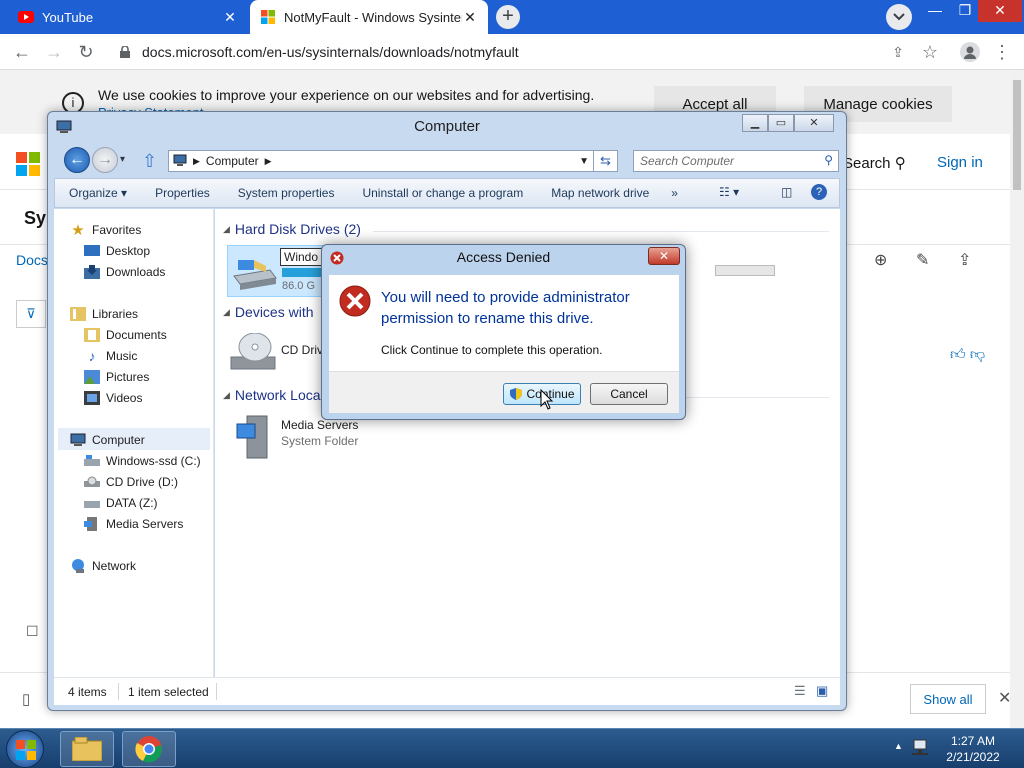 The image size is (1024, 768). I want to click on breadcrumb: Docs, so click(32, 260).